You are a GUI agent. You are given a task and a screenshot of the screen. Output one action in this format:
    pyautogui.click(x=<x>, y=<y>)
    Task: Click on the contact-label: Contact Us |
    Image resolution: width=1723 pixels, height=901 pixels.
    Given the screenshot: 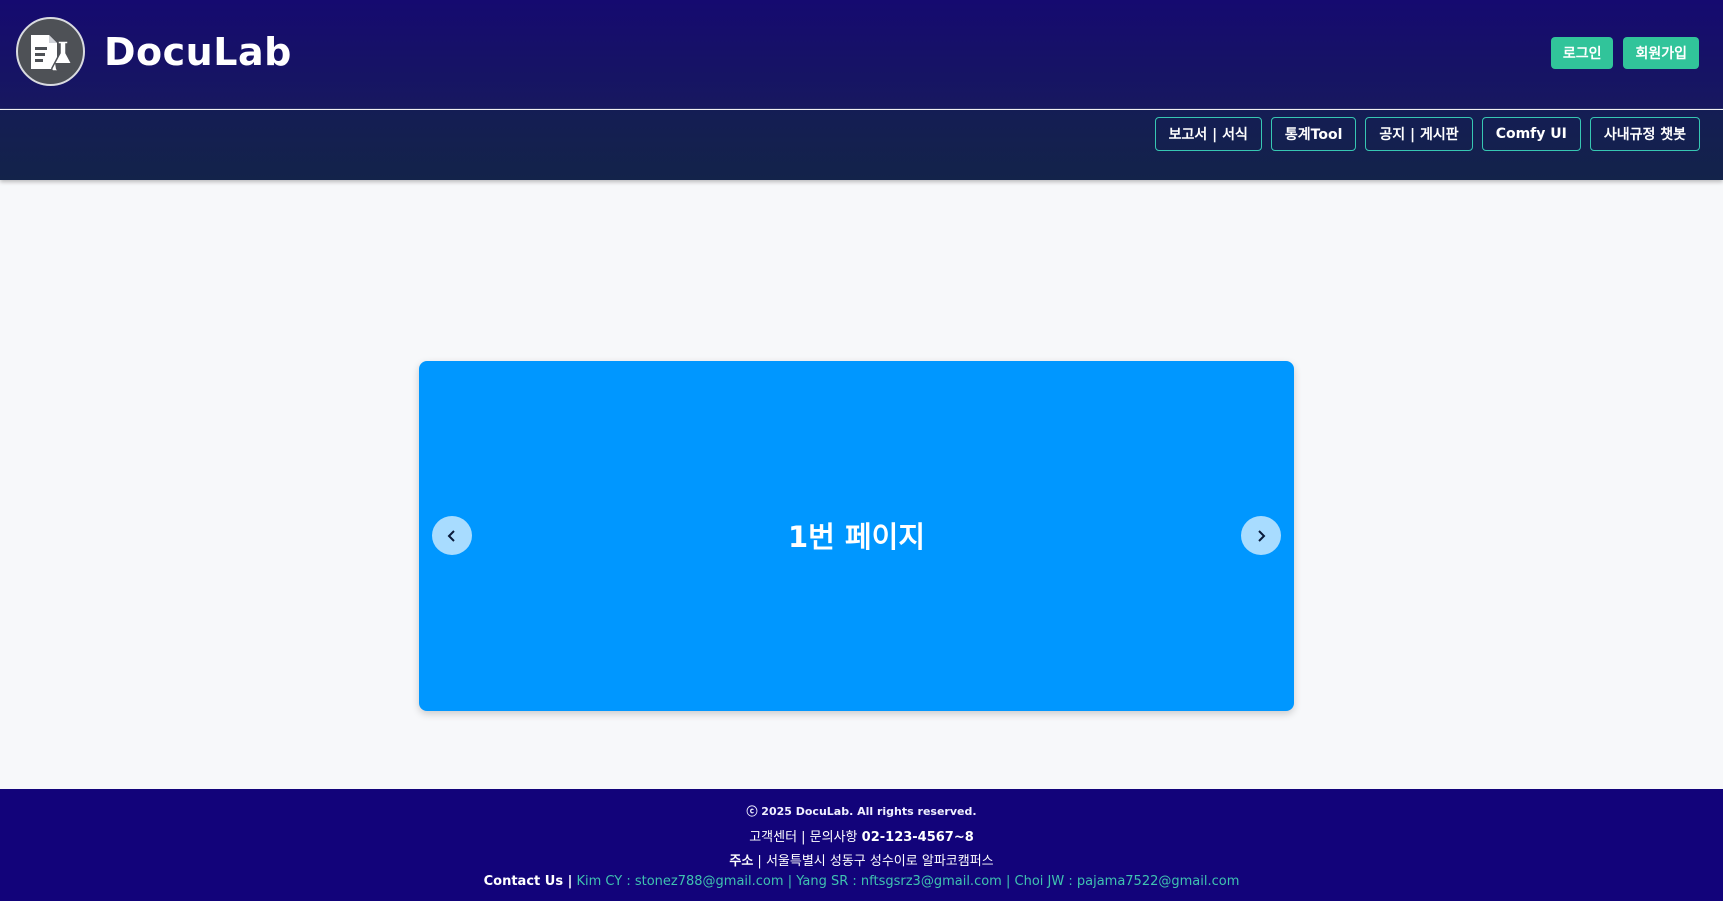 What is the action you would take?
    pyautogui.click(x=528, y=881)
    